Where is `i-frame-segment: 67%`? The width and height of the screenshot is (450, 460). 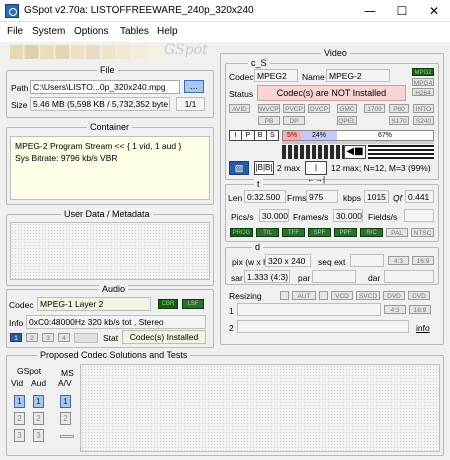 i-frame-segment: 67% is located at coordinates (385, 135).